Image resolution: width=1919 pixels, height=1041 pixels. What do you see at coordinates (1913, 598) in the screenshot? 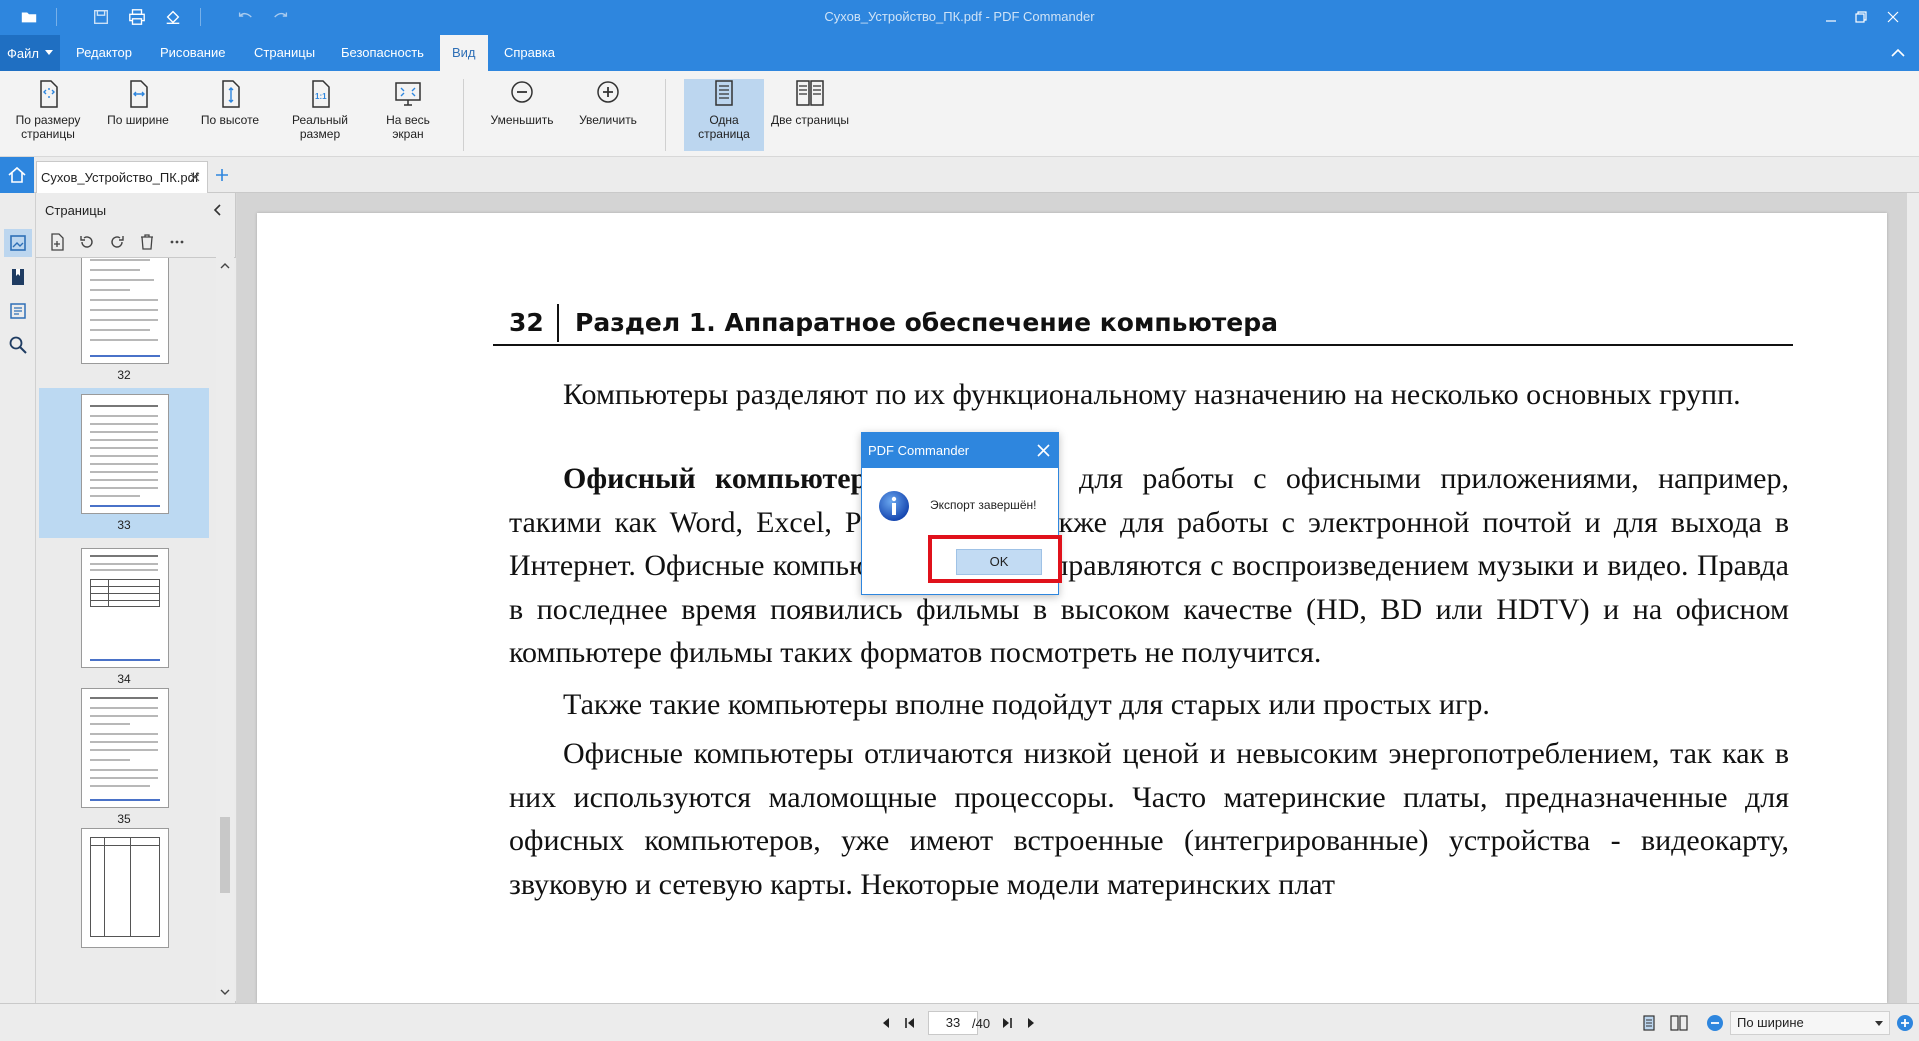
I see `document-scrollbar` at bounding box center [1913, 598].